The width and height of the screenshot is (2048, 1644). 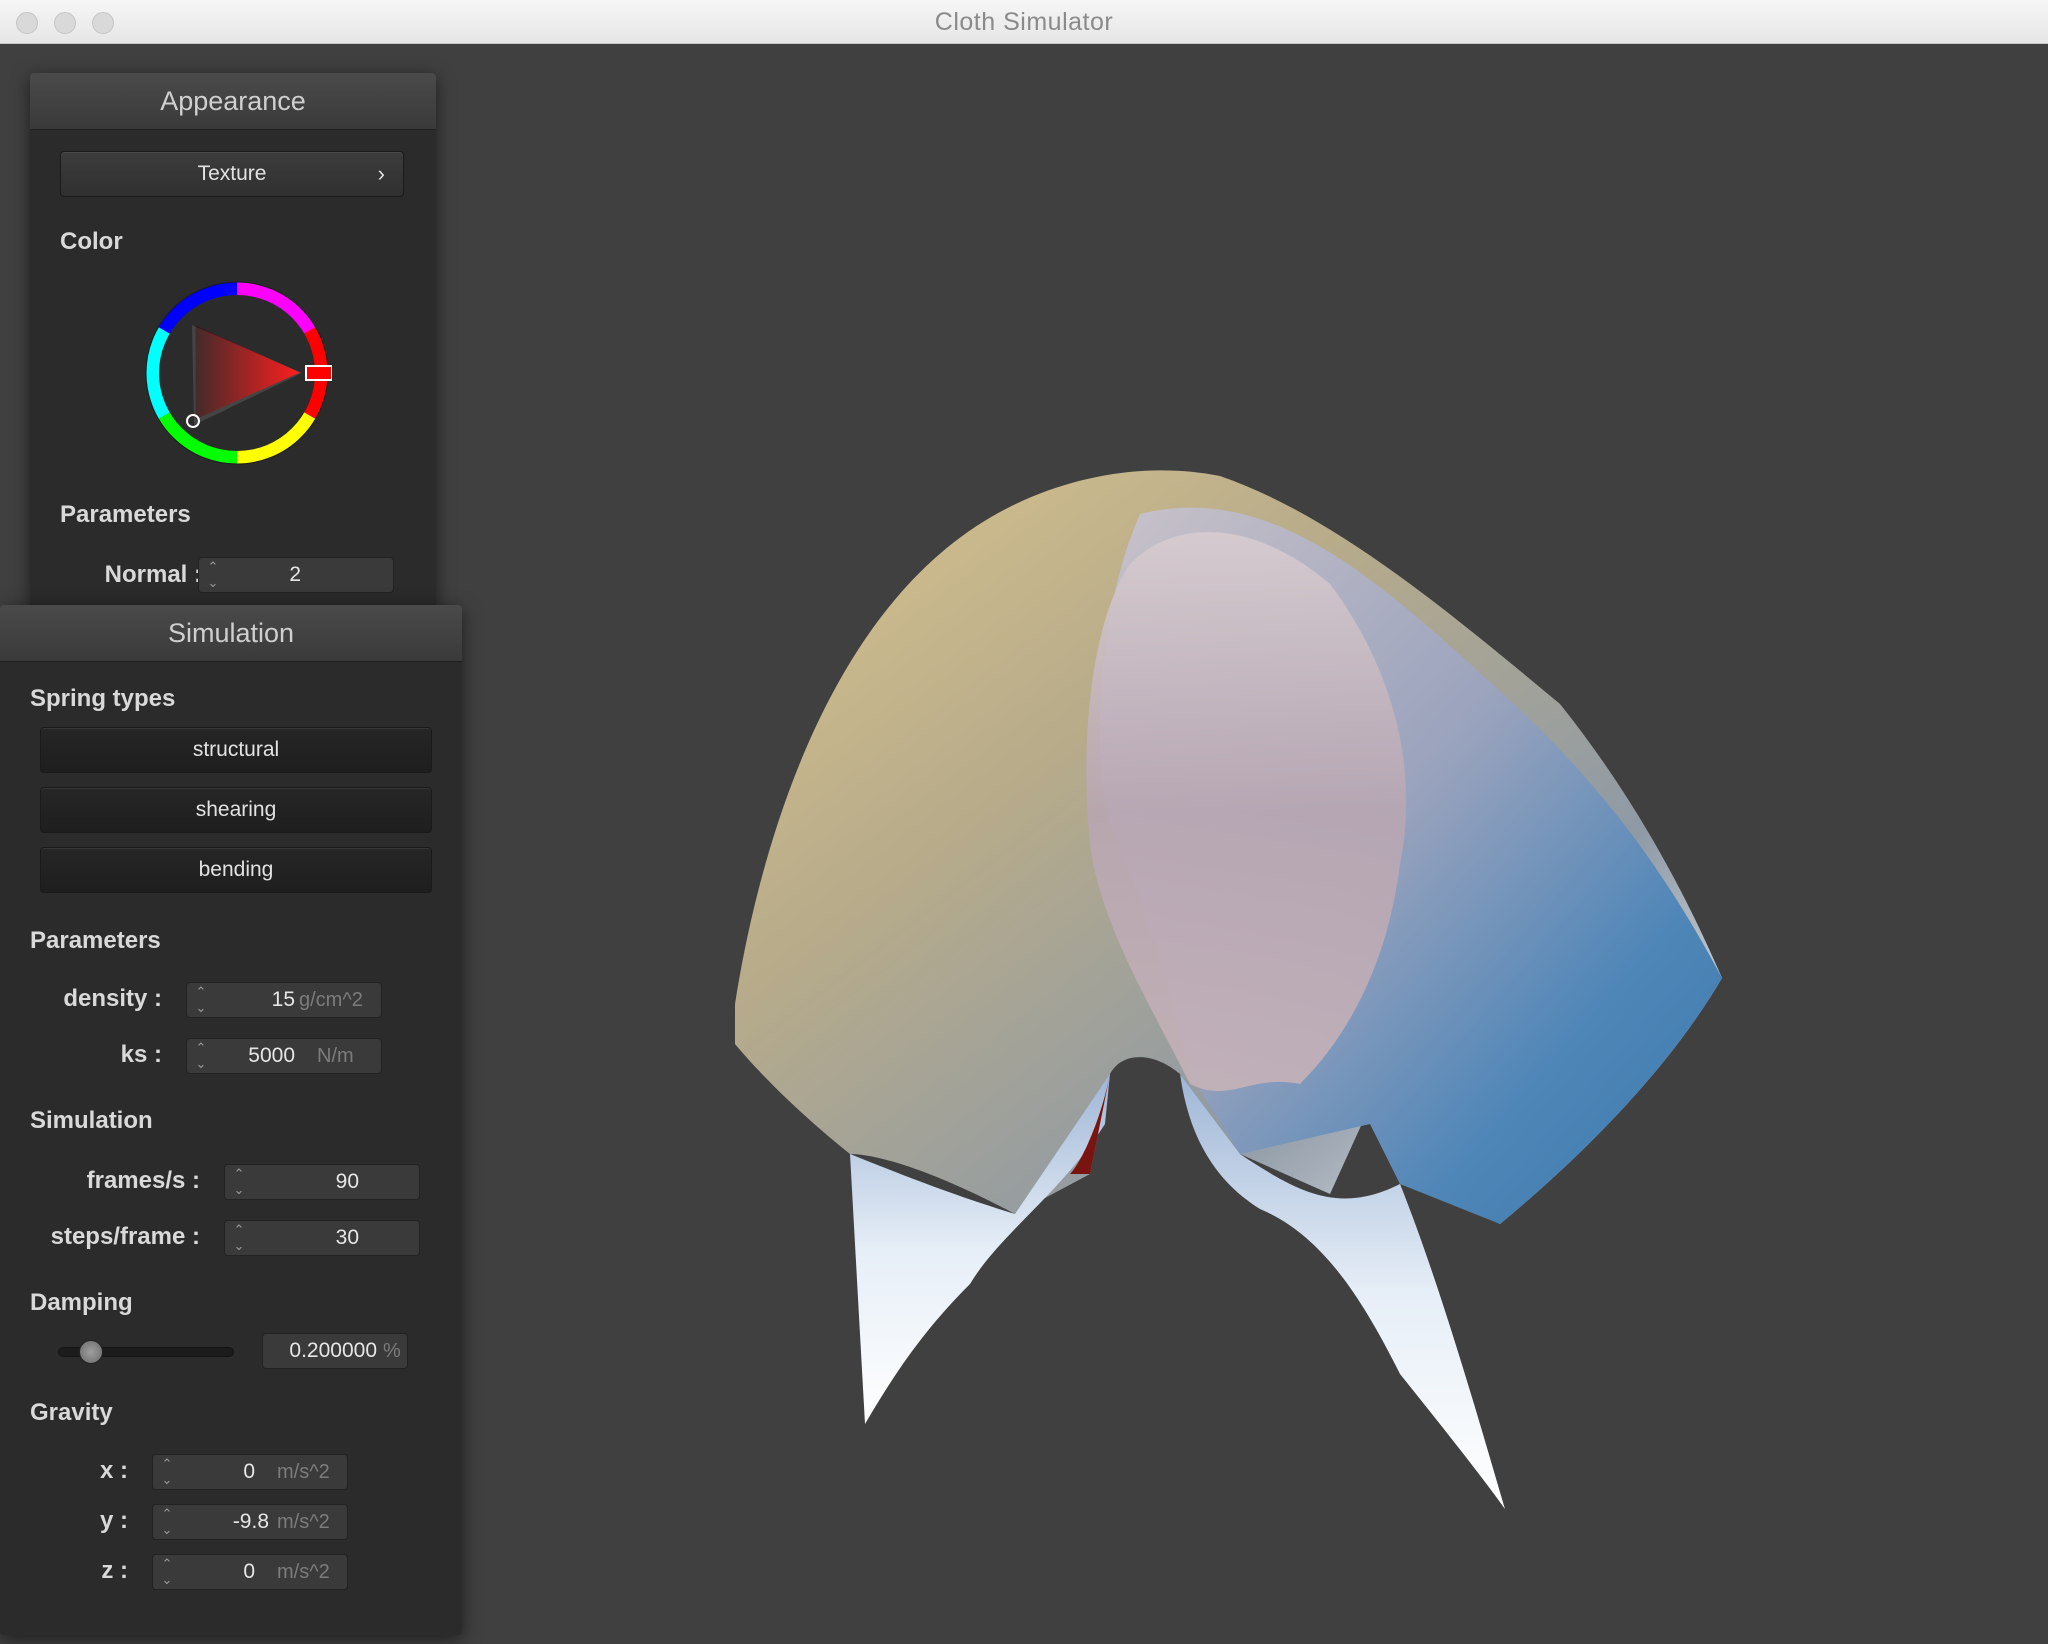 I want to click on density-label: density :, so click(x=112, y=998).